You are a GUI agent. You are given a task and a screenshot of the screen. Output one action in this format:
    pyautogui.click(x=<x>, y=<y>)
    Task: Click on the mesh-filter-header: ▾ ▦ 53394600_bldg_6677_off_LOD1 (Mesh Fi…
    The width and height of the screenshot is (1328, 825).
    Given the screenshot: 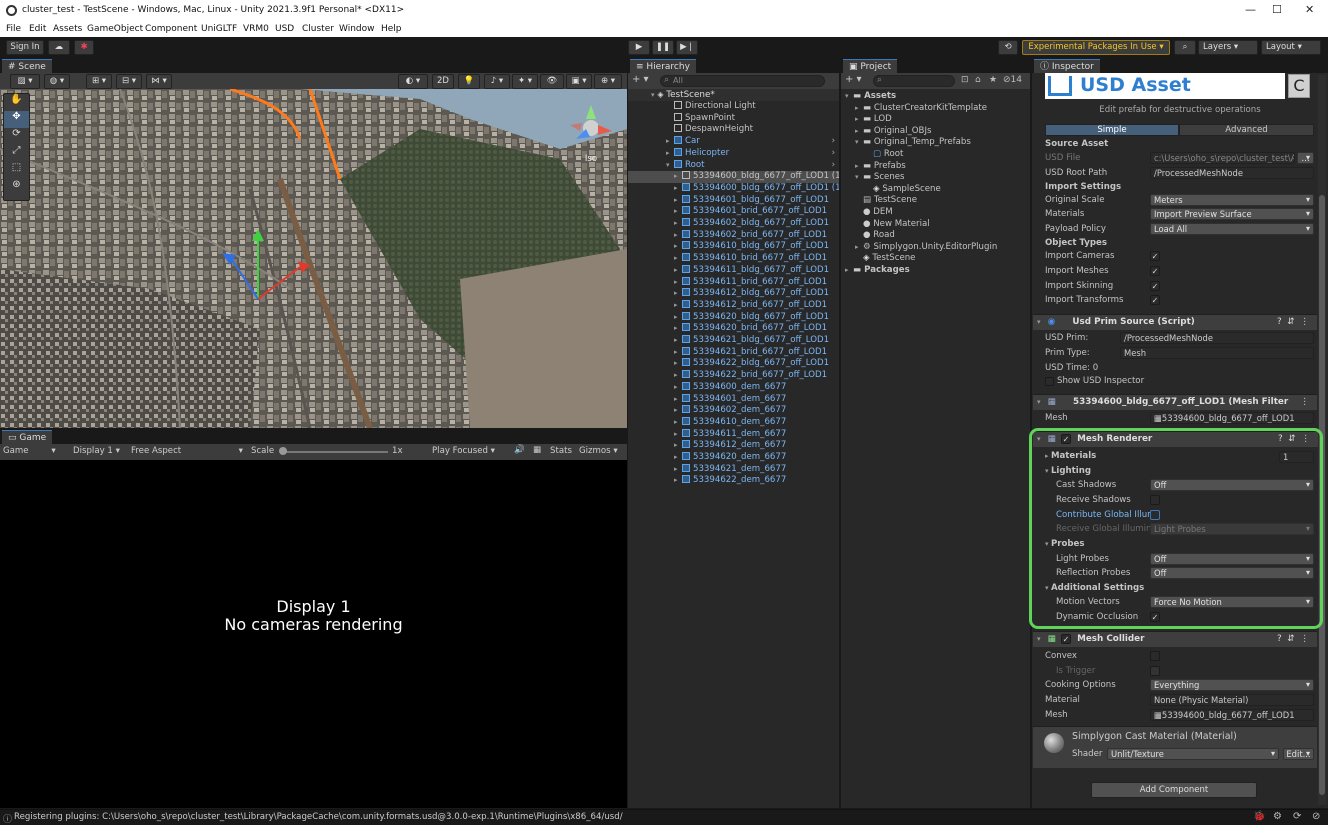 What is the action you would take?
    pyautogui.click(x=1175, y=402)
    